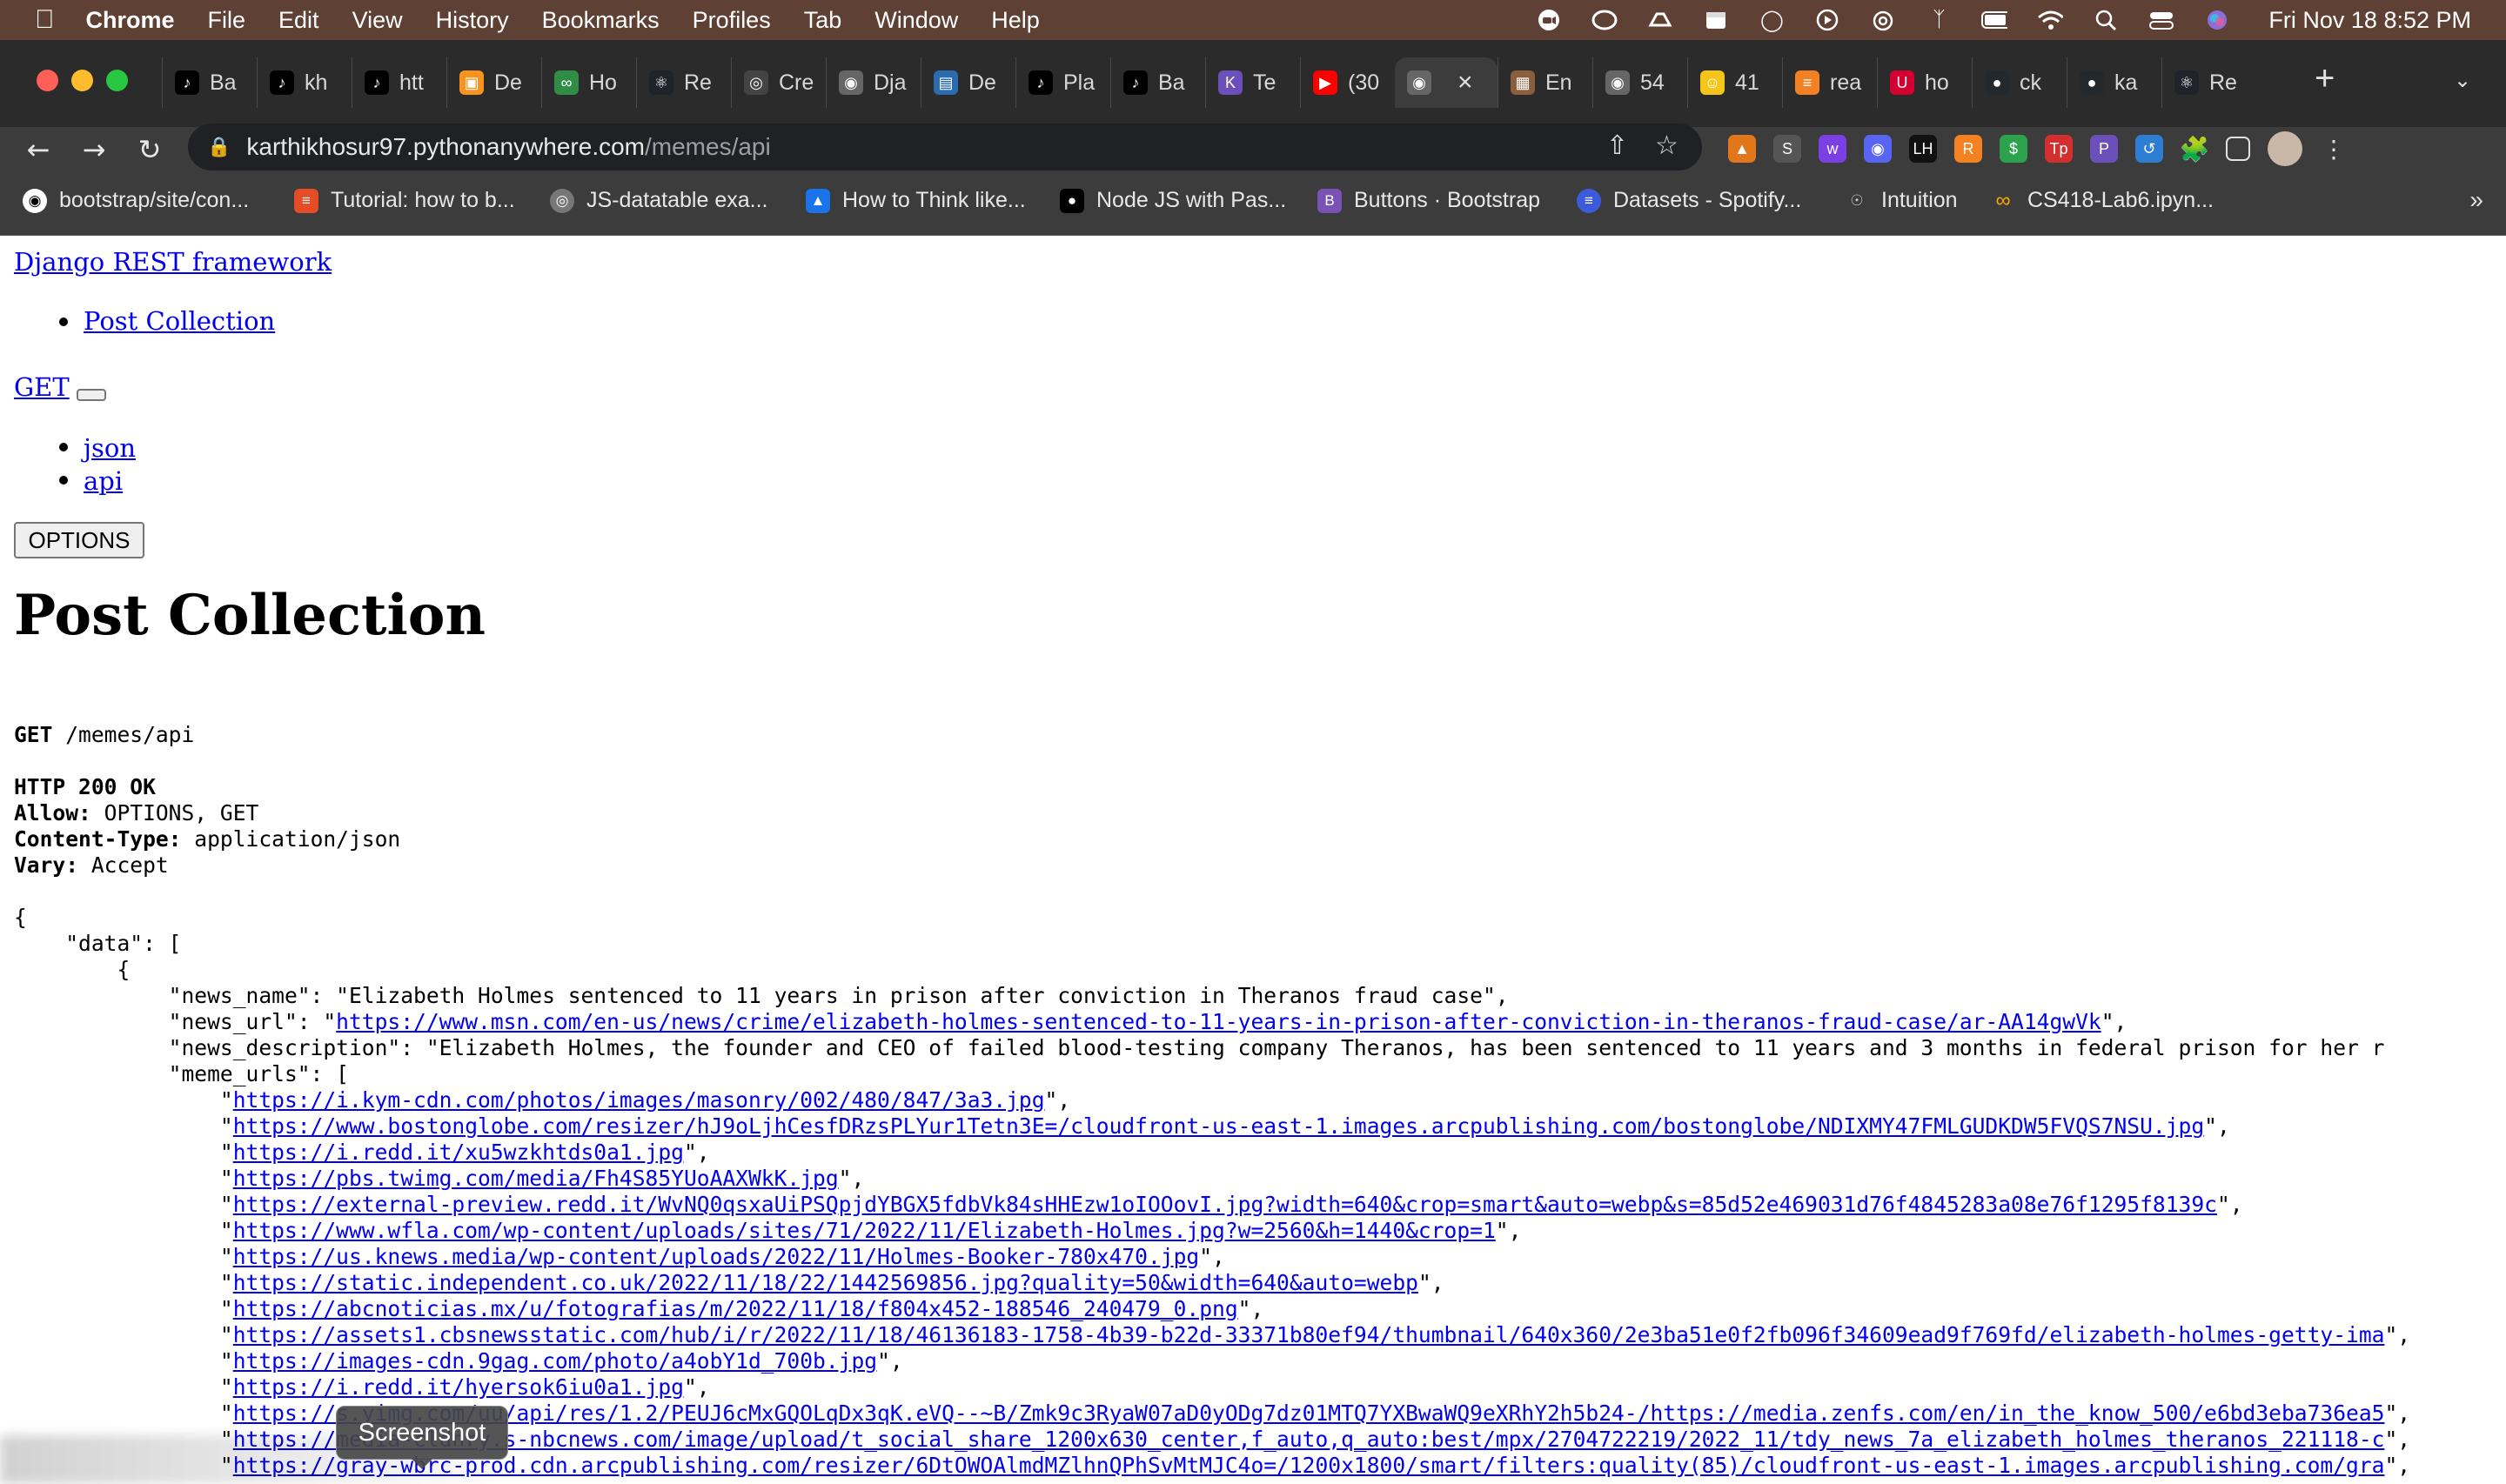 This screenshot has height=1484, width=2506. Describe the element at coordinates (2059, 149) in the screenshot. I see `tp-extension-icon: Tp` at that location.